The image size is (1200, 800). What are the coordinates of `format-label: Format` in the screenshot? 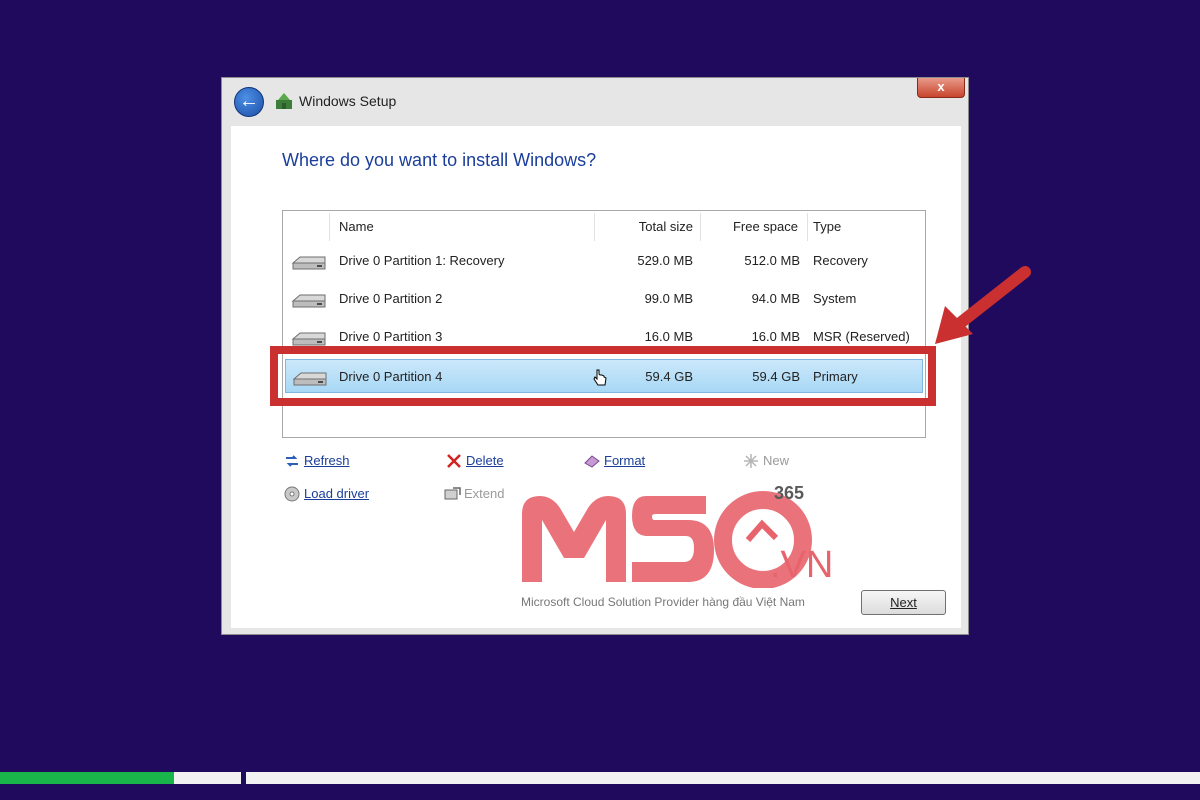 It's located at (625, 460).